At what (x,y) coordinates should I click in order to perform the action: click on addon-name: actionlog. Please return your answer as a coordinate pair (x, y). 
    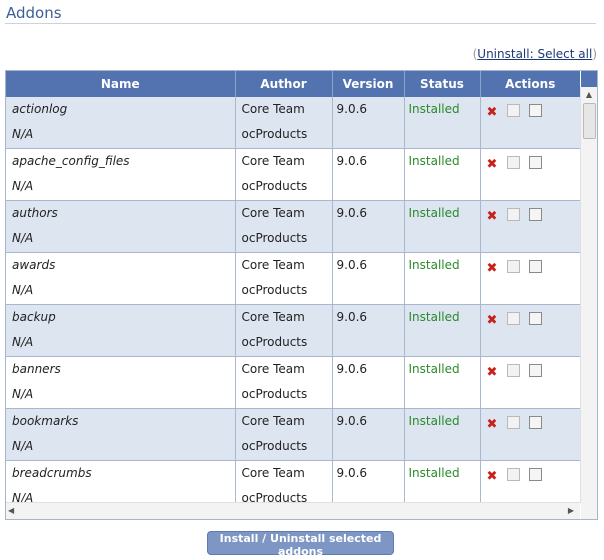
    Looking at the image, I should click on (40, 109).